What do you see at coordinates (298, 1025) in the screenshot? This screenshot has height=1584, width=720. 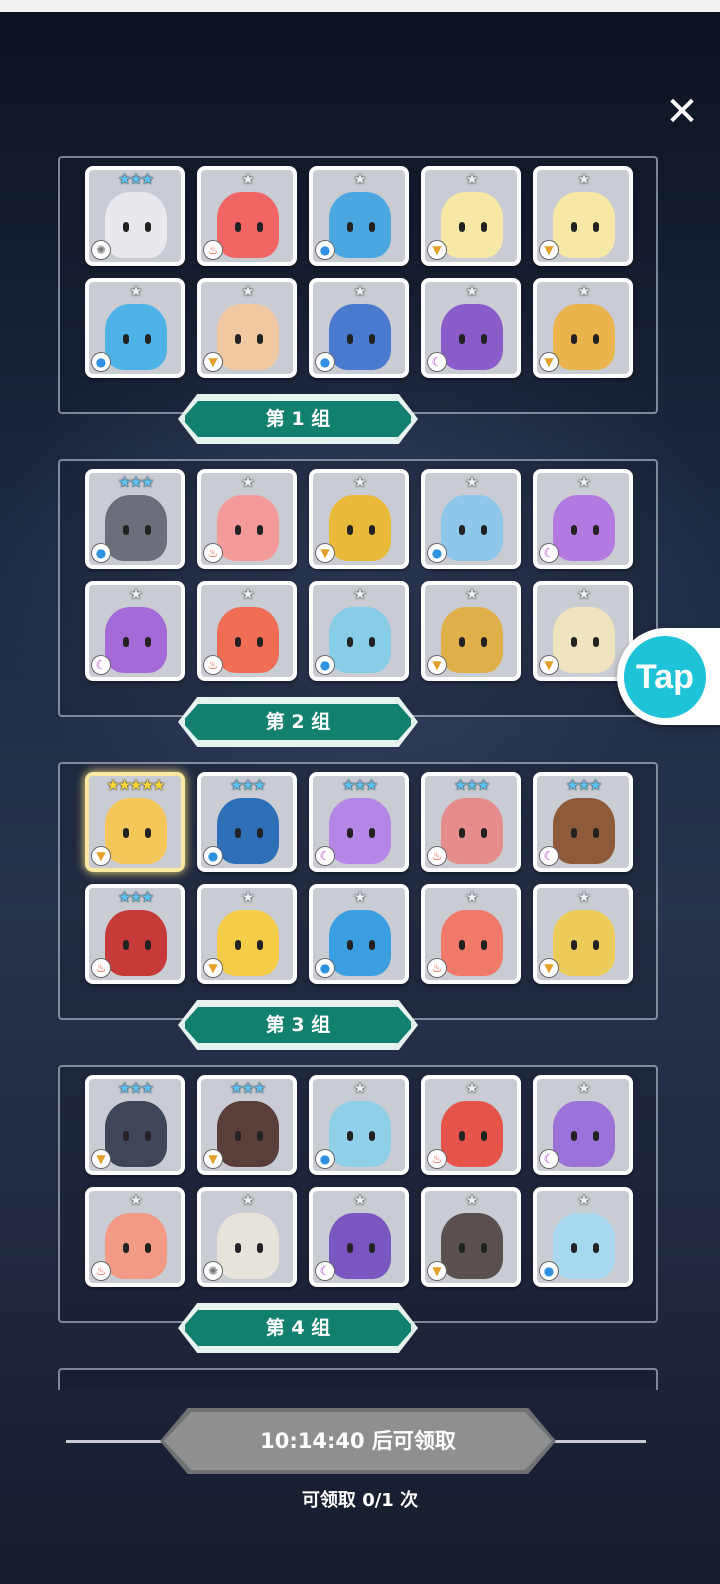 I see `group-label: 第 3 组` at bounding box center [298, 1025].